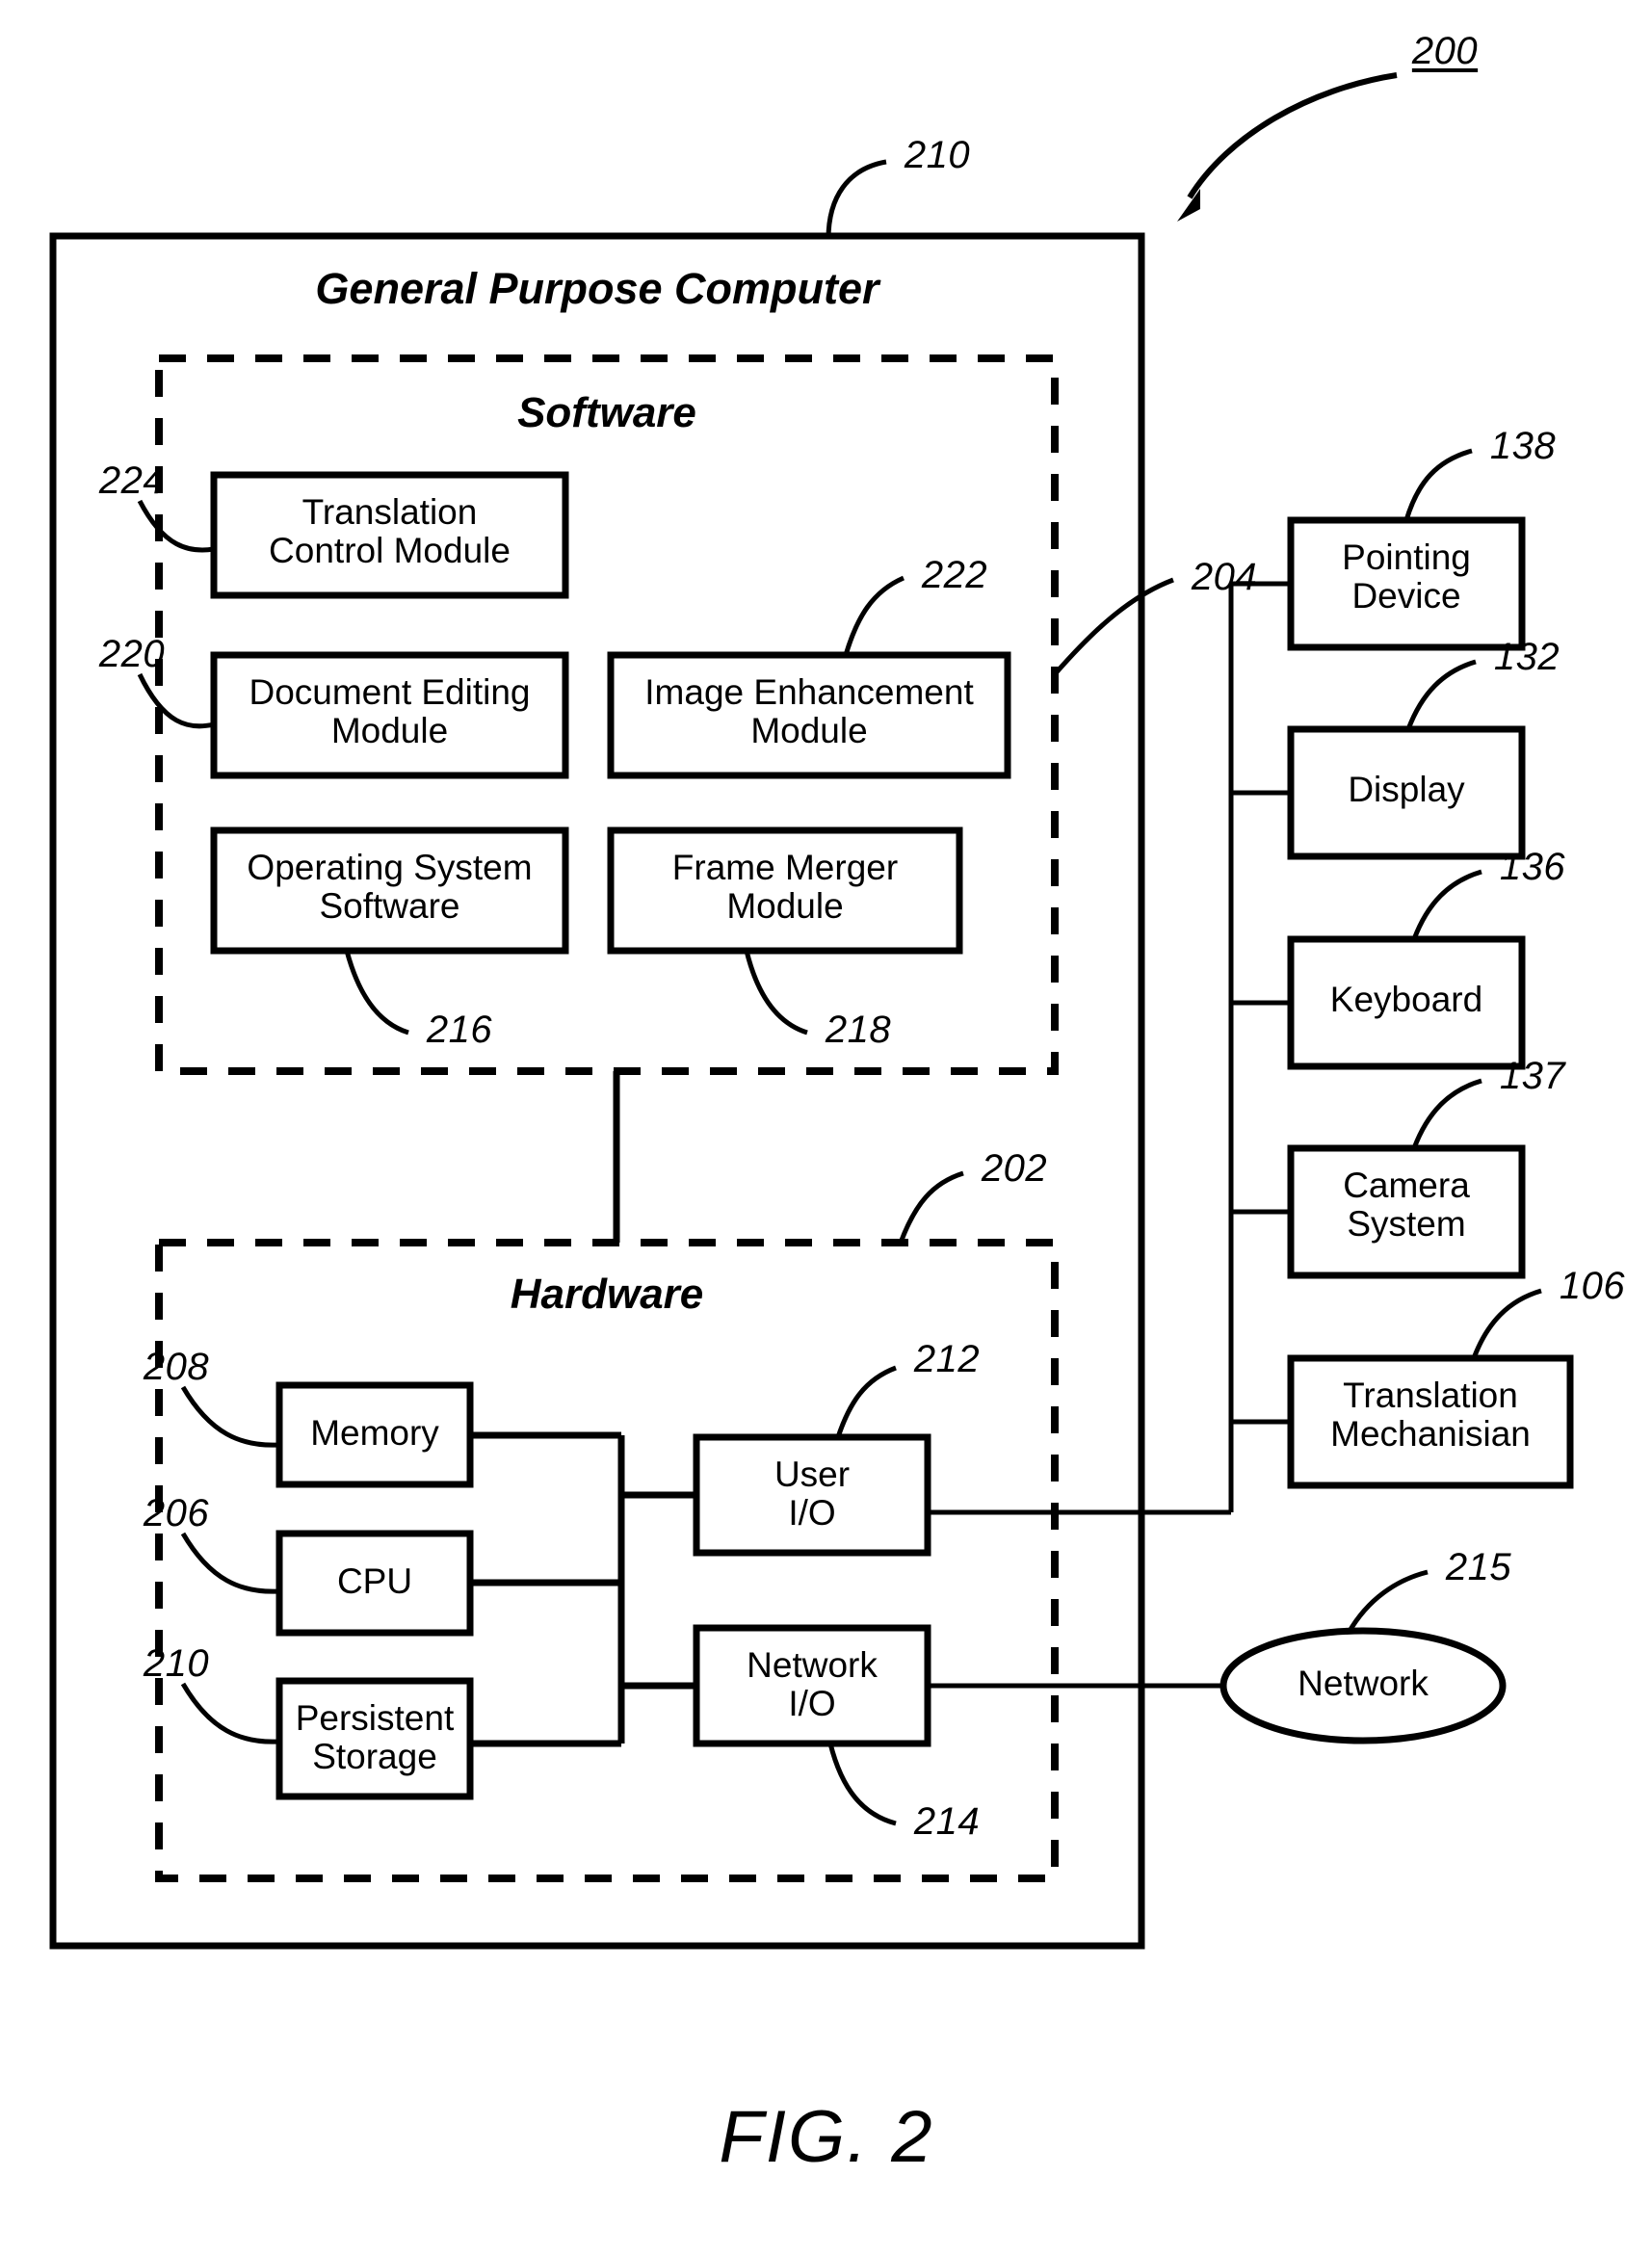  What do you see at coordinates (459, 1030) in the screenshot?
I see `reference-number-216: 216` at bounding box center [459, 1030].